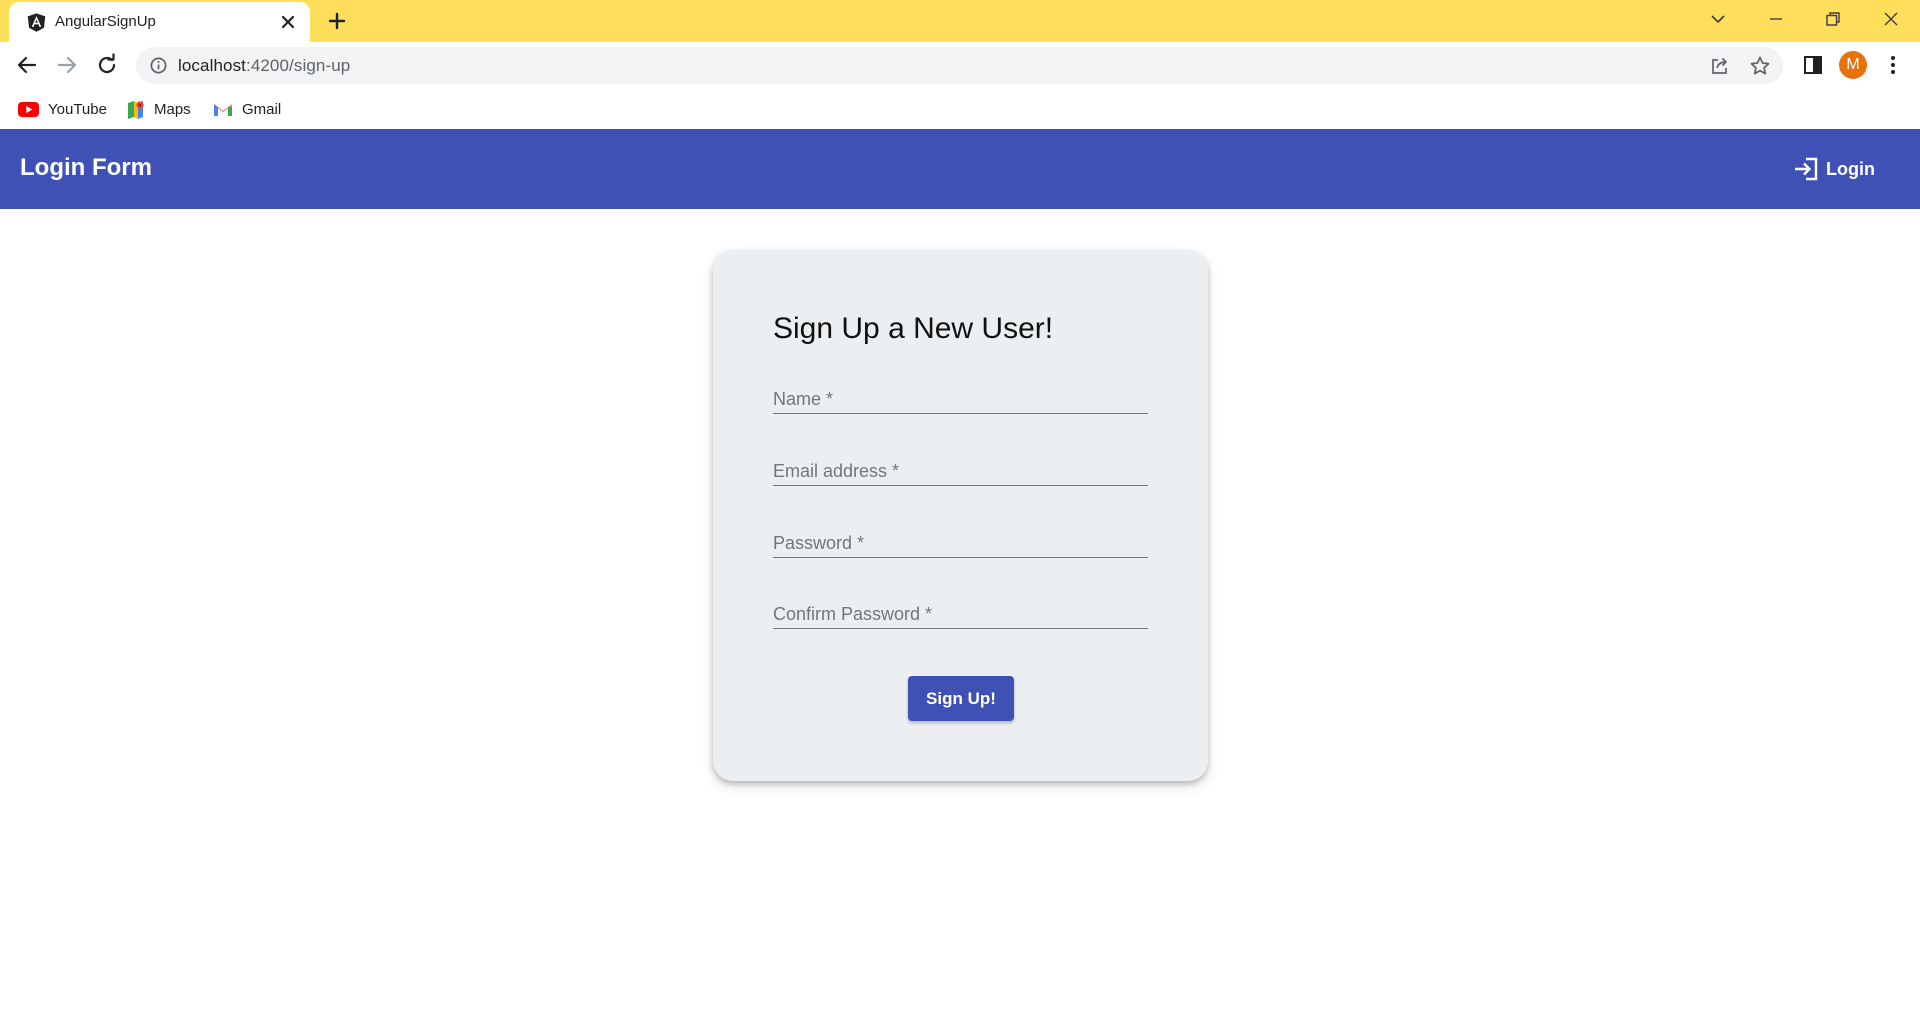 The height and width of the screenshot is (1011, 1920). What do you see at coordinates (960, 109) in the screenshot?
I see `bookmarks-bar: YouTube Maps Gmail` at bounding box center [960, 109].